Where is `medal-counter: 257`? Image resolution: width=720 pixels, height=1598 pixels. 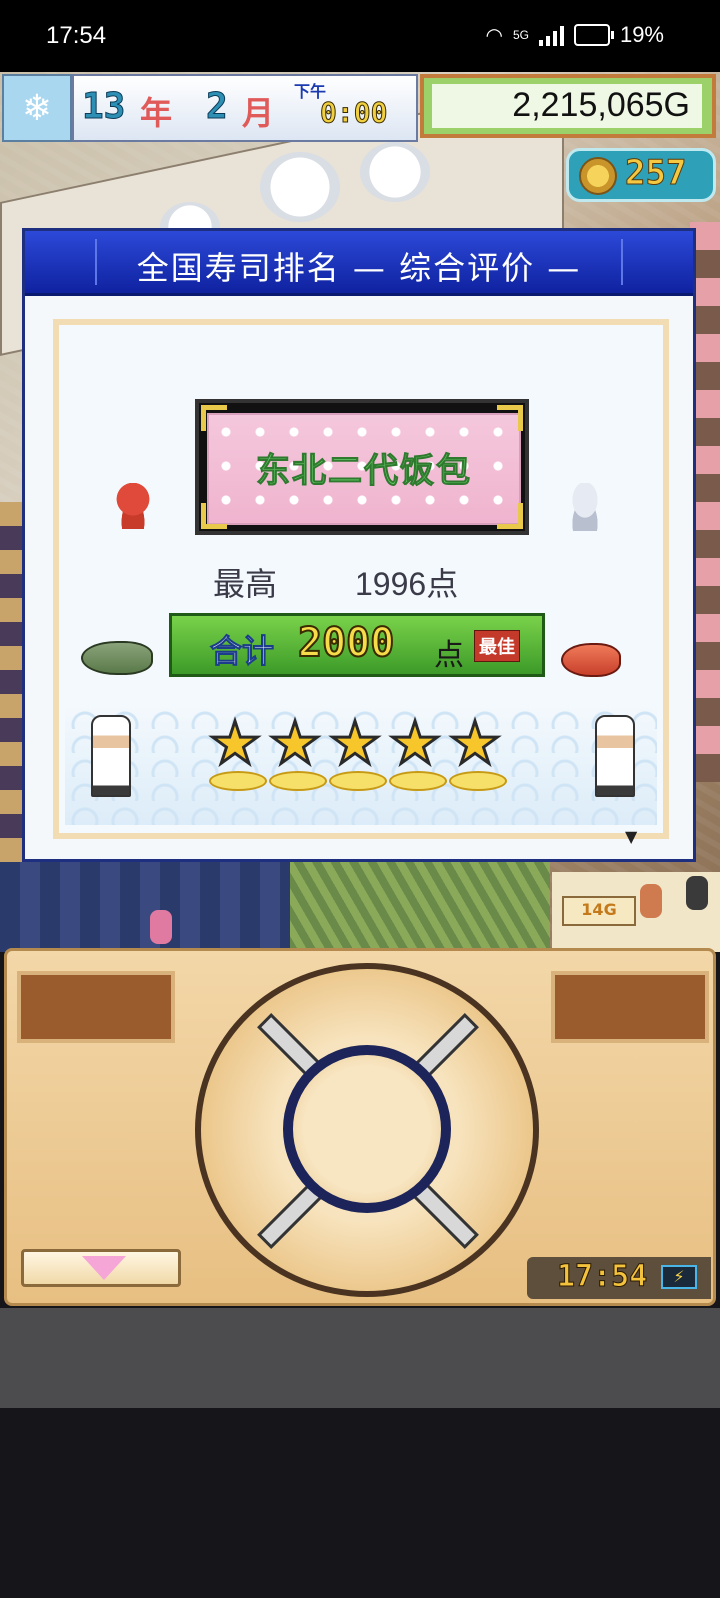
medal-counter: 257 is located at coordinates (641, 175).